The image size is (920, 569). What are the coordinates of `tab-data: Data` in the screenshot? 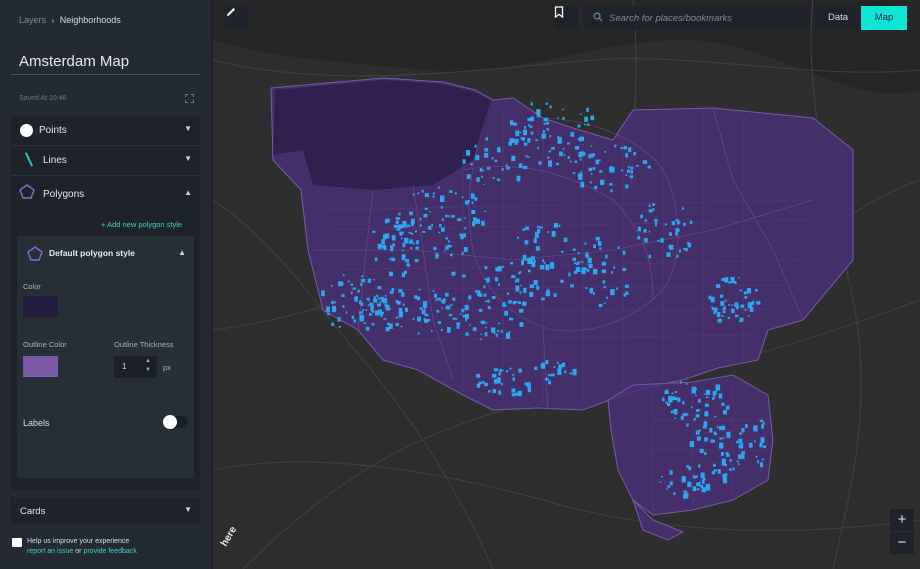 It's located at (838, 18).